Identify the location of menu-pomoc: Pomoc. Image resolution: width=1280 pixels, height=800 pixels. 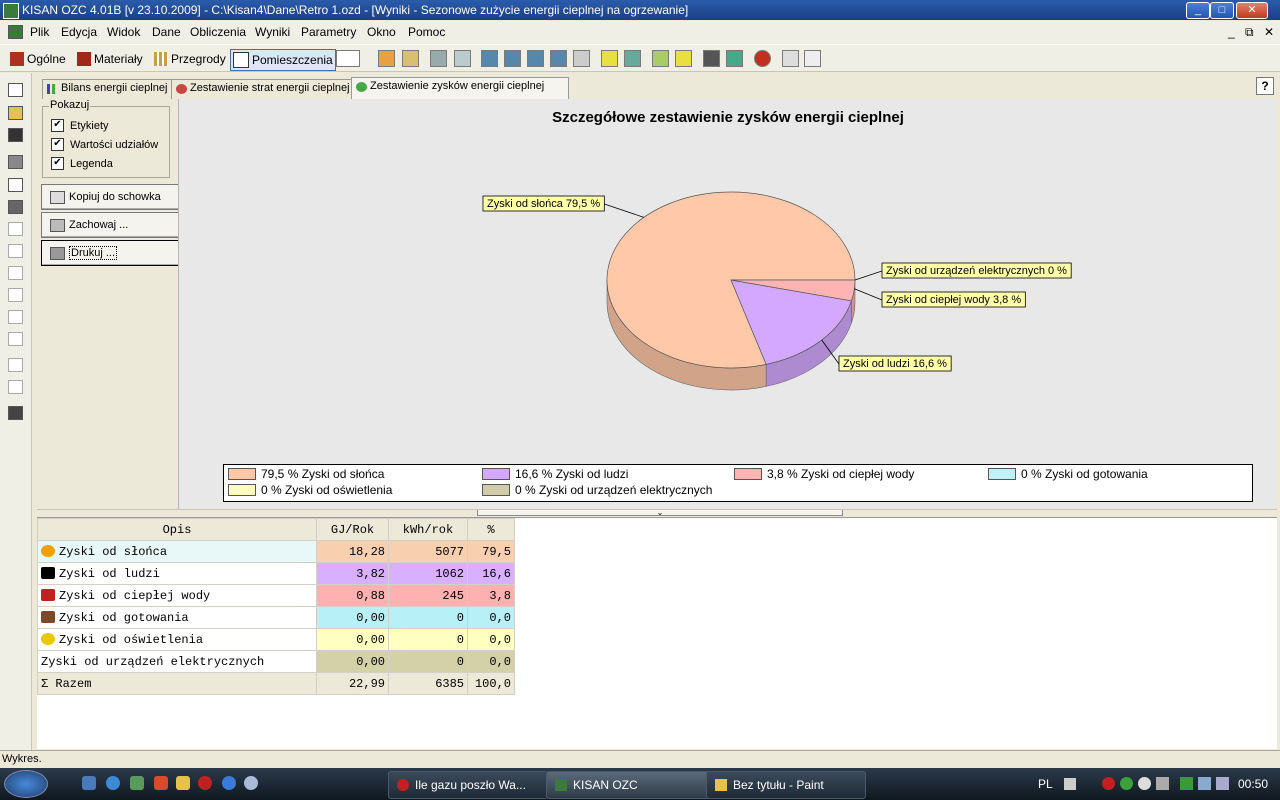
(426, 32).